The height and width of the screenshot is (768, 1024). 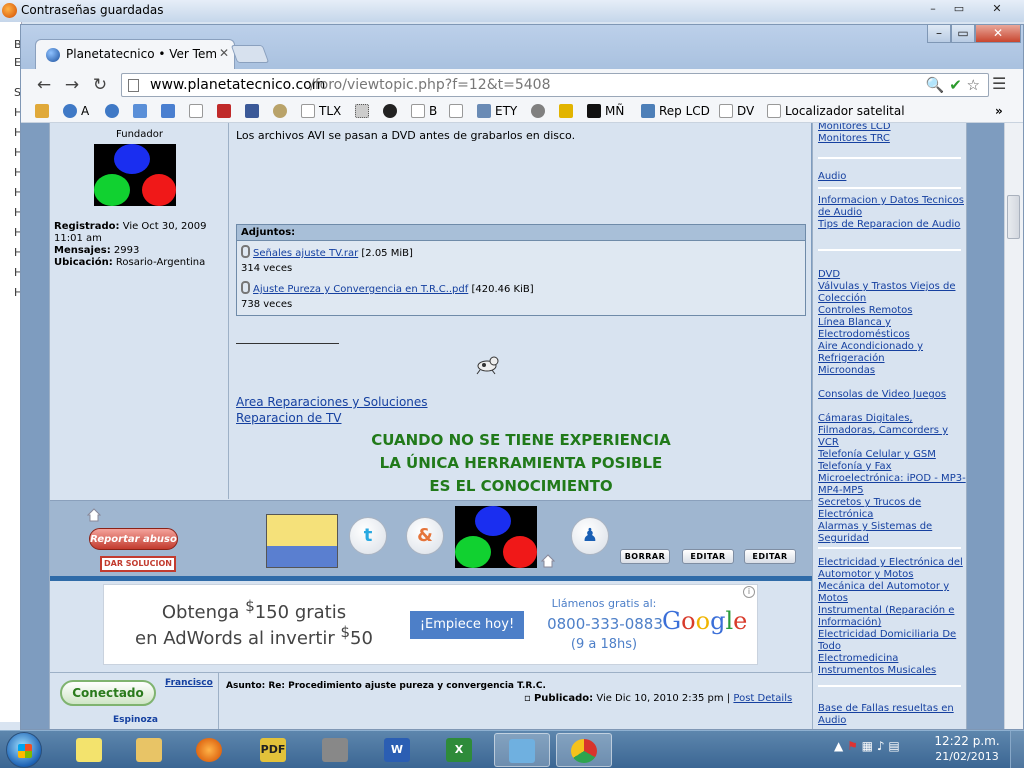 What do you see at coordinates (424, 112) in the screenshot?
I see `bookmark-item: B` at bounding box center [424, 112].